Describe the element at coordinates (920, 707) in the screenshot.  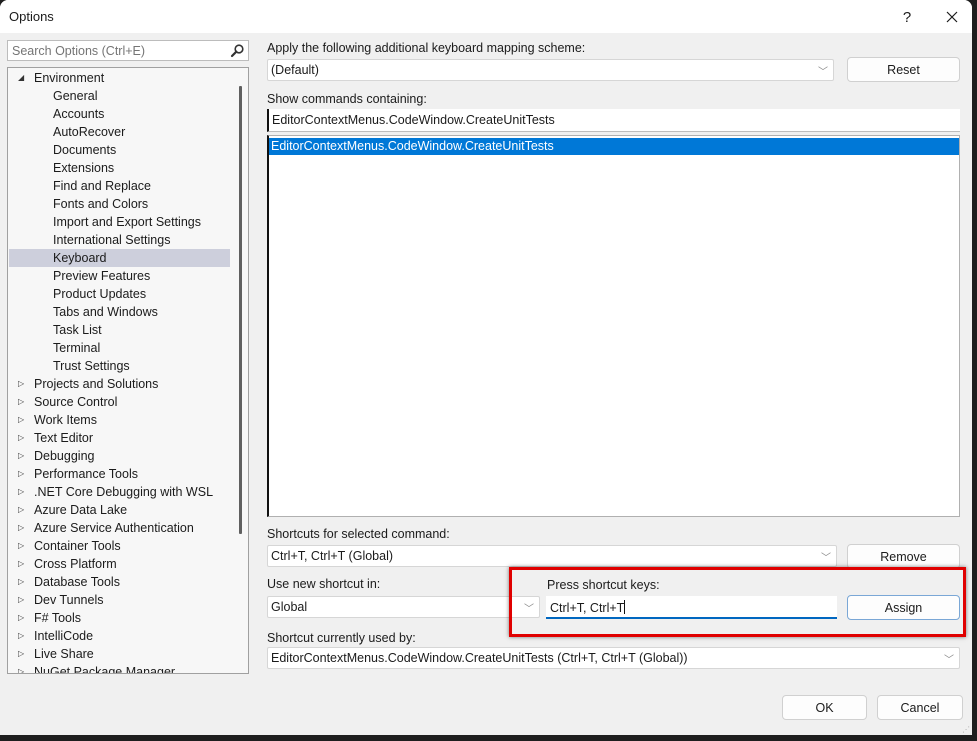
I see `cancel-button: Cancel` at that location.